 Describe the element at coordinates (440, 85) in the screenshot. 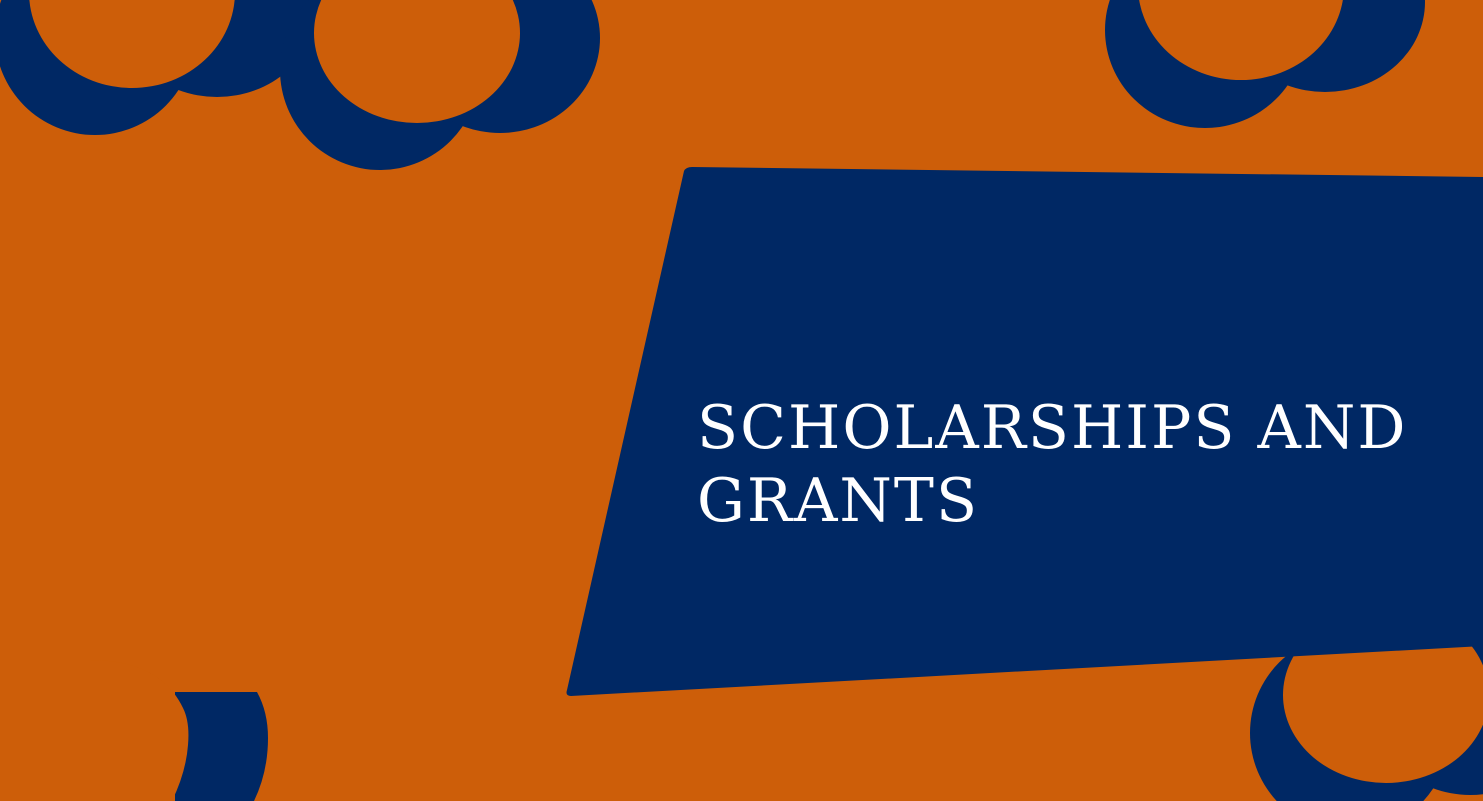

I see `cloud-shape-top-center` at that location.